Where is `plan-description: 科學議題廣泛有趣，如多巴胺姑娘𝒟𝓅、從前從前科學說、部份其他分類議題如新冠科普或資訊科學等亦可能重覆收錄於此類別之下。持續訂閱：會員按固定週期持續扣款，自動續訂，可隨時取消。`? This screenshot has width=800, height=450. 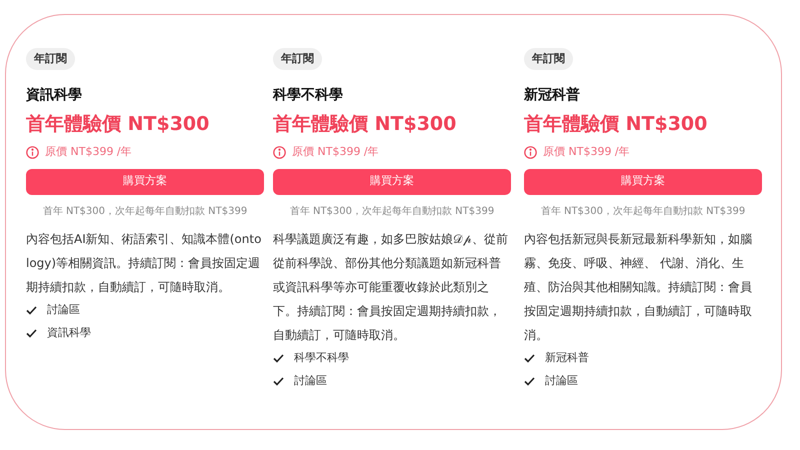
plan-description: 科學議題廣泛有趣，如多巴胺姑娘𝒟𝓅、從前從前科學說、部份其他分類議題如新冠科普或資訊科學等亦可能重覆收錄於此類別之下。持續訂閱：會員按固定週期持續扣款，自動續訂，可隨時取消。 is located at coordinates (391, 287).